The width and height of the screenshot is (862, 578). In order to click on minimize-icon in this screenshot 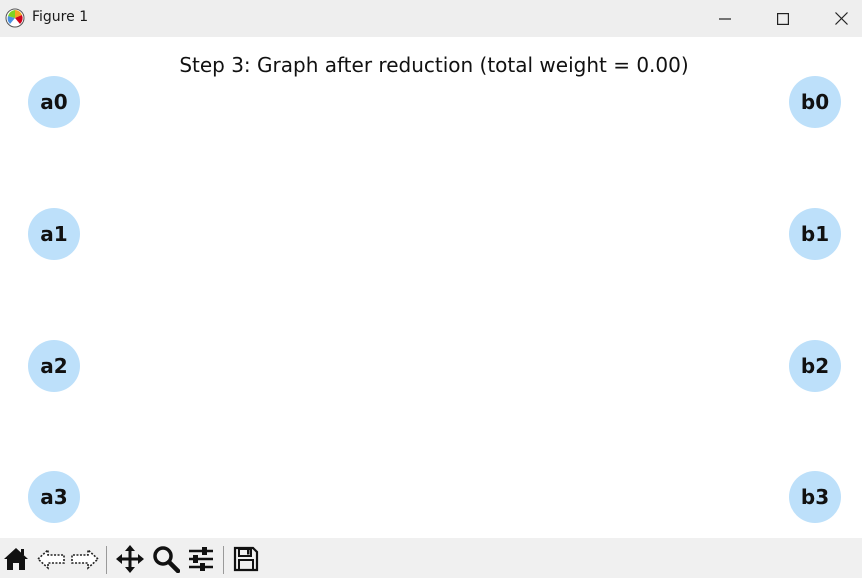, I will do `click(725, 18)`.